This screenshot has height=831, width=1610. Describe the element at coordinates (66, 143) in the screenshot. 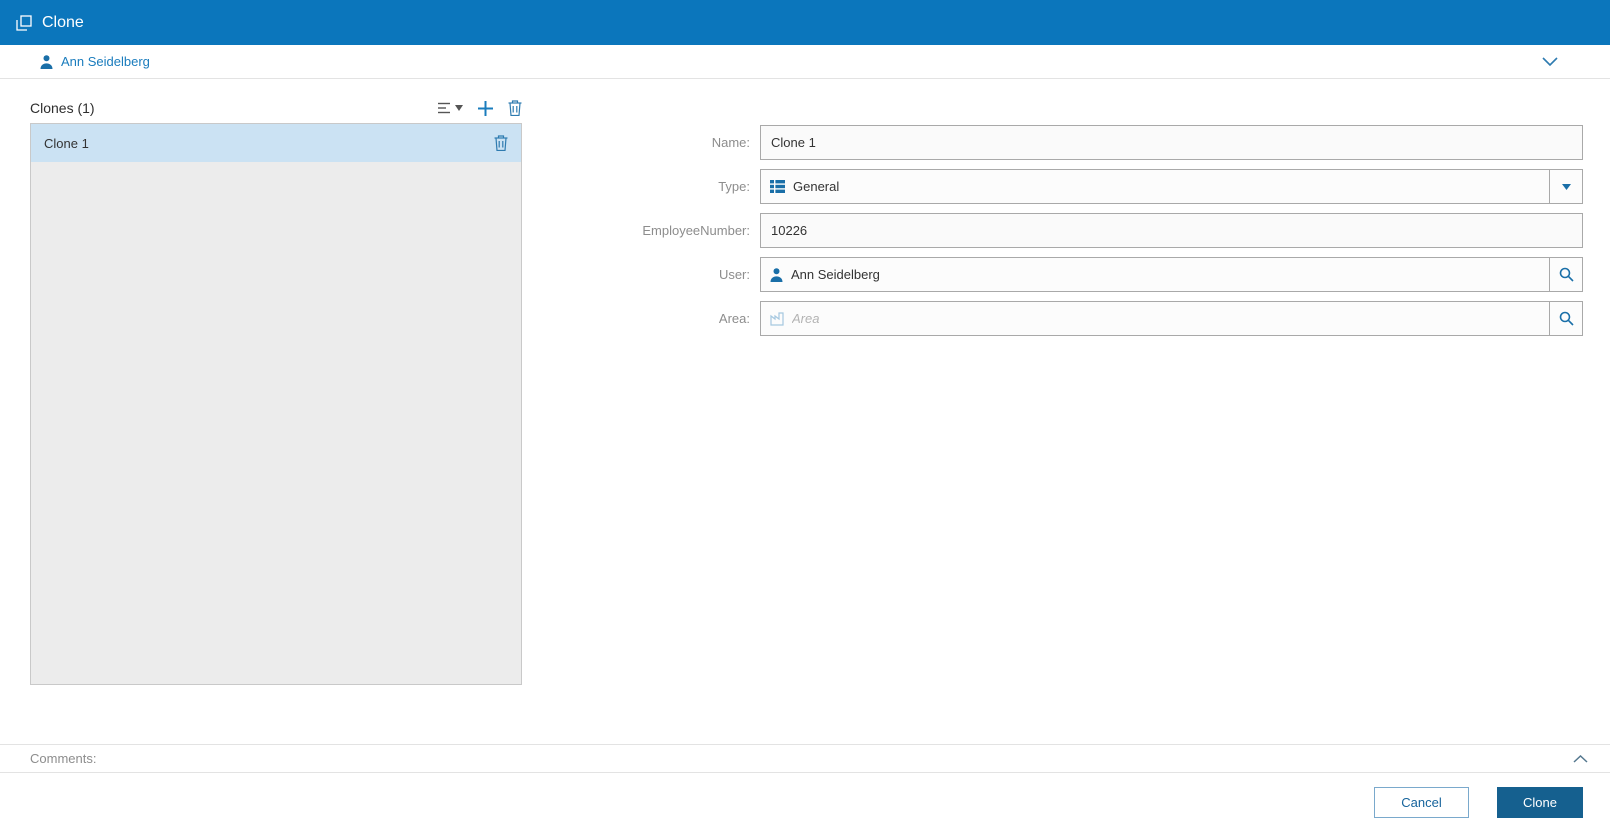

I see `clone-item-label: Clone 1` at that location.